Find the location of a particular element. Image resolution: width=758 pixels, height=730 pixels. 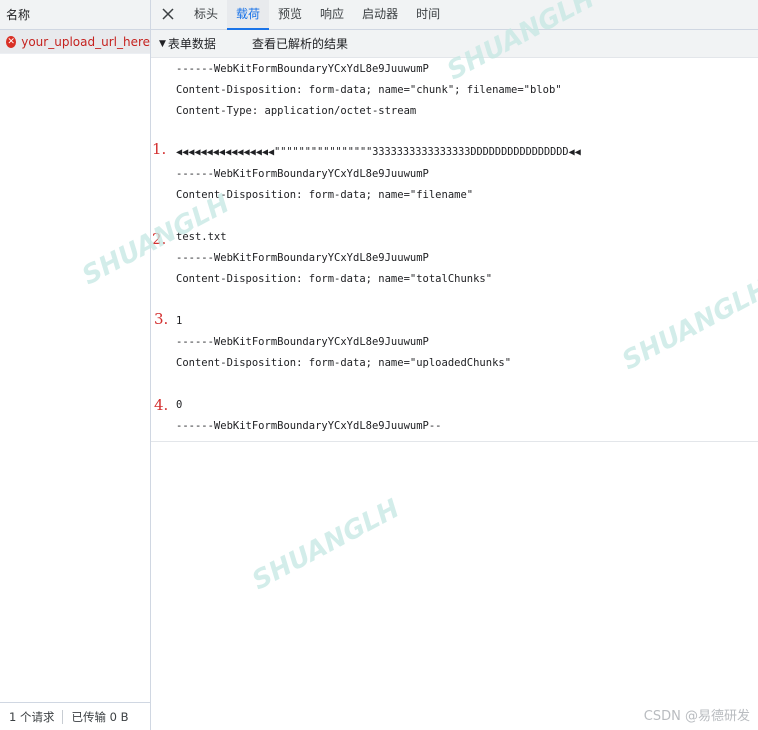

payload-line: 0 is located at coordinates (179, 405).